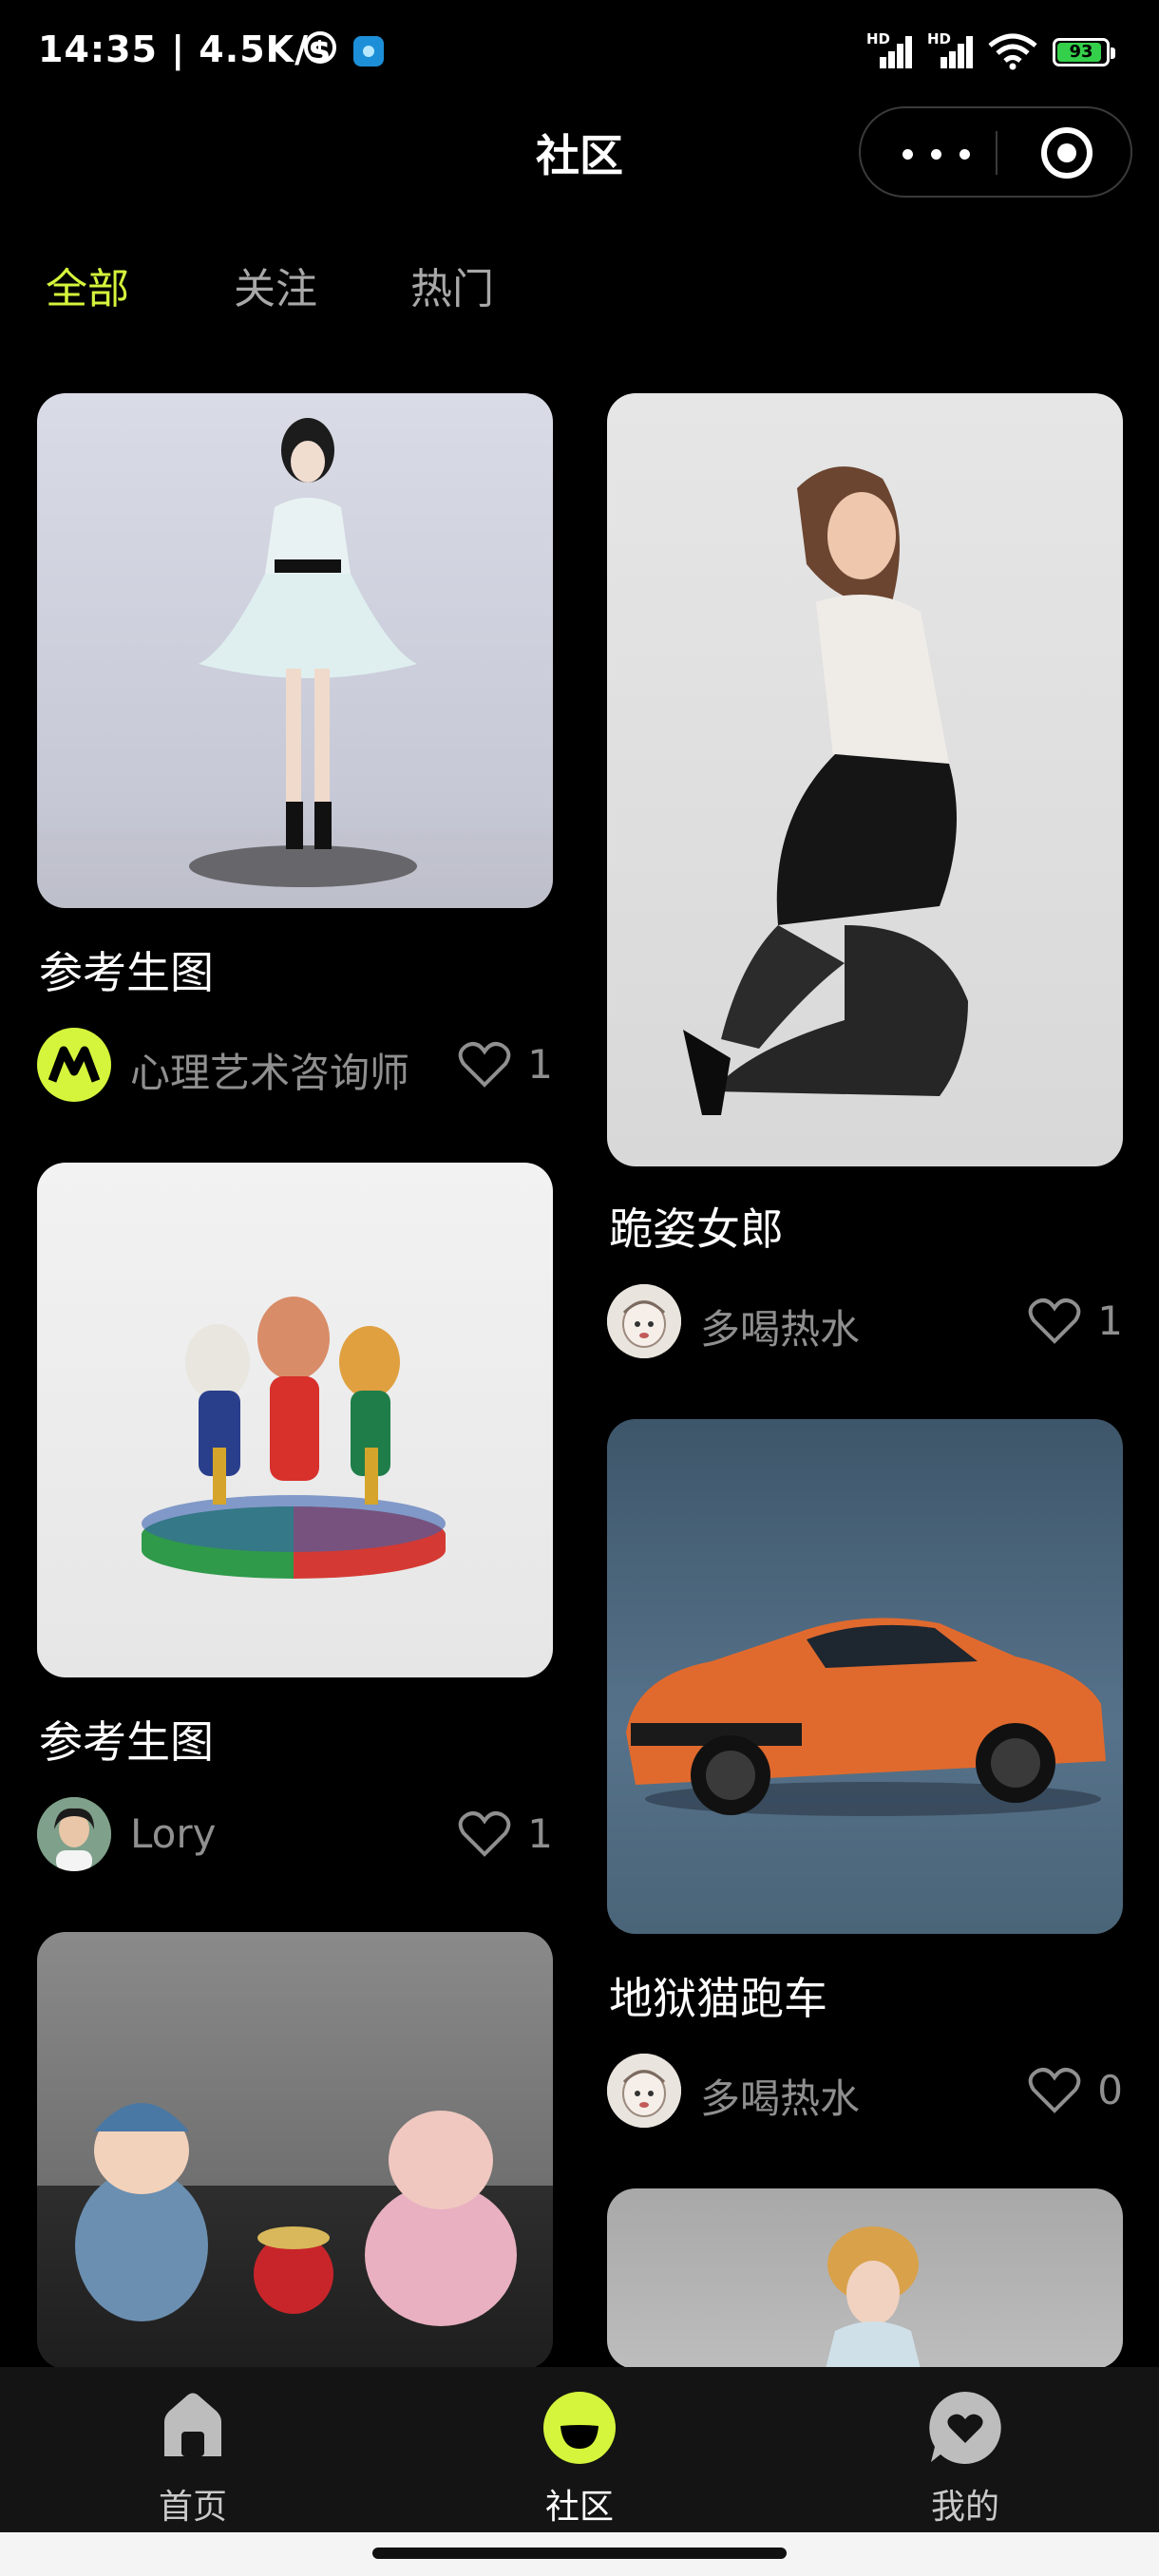 Image resolution: width=1159 pixels, height=2576 pixels. I want to click on kneeling-woman-image, so click(825, 790).